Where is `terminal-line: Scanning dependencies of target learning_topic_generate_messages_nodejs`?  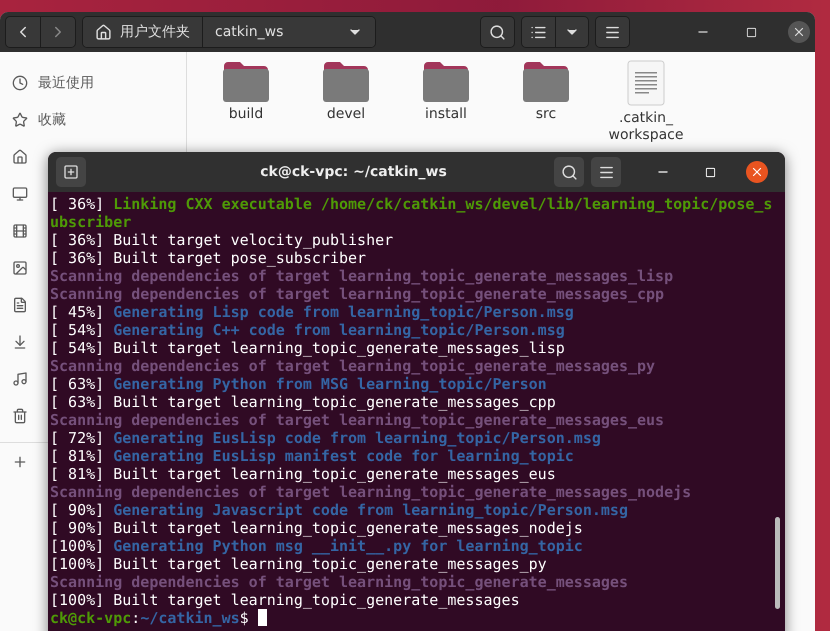 terminal-line: Scanning dependencies of target learning_topic_generate_messages_nodejs is located at coordinates (371, 492).